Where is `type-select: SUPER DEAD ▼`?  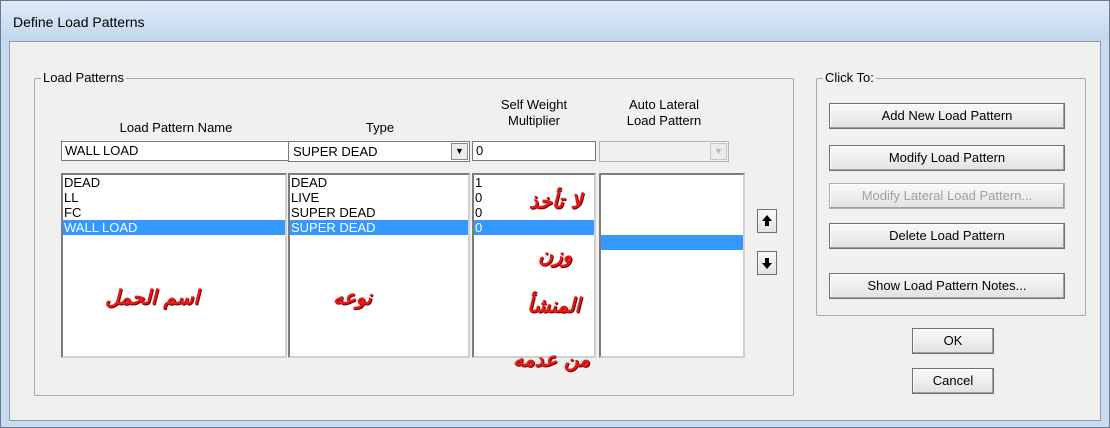 type-select: SUPER DEAD ▼ is located at coordinates (379, 151).